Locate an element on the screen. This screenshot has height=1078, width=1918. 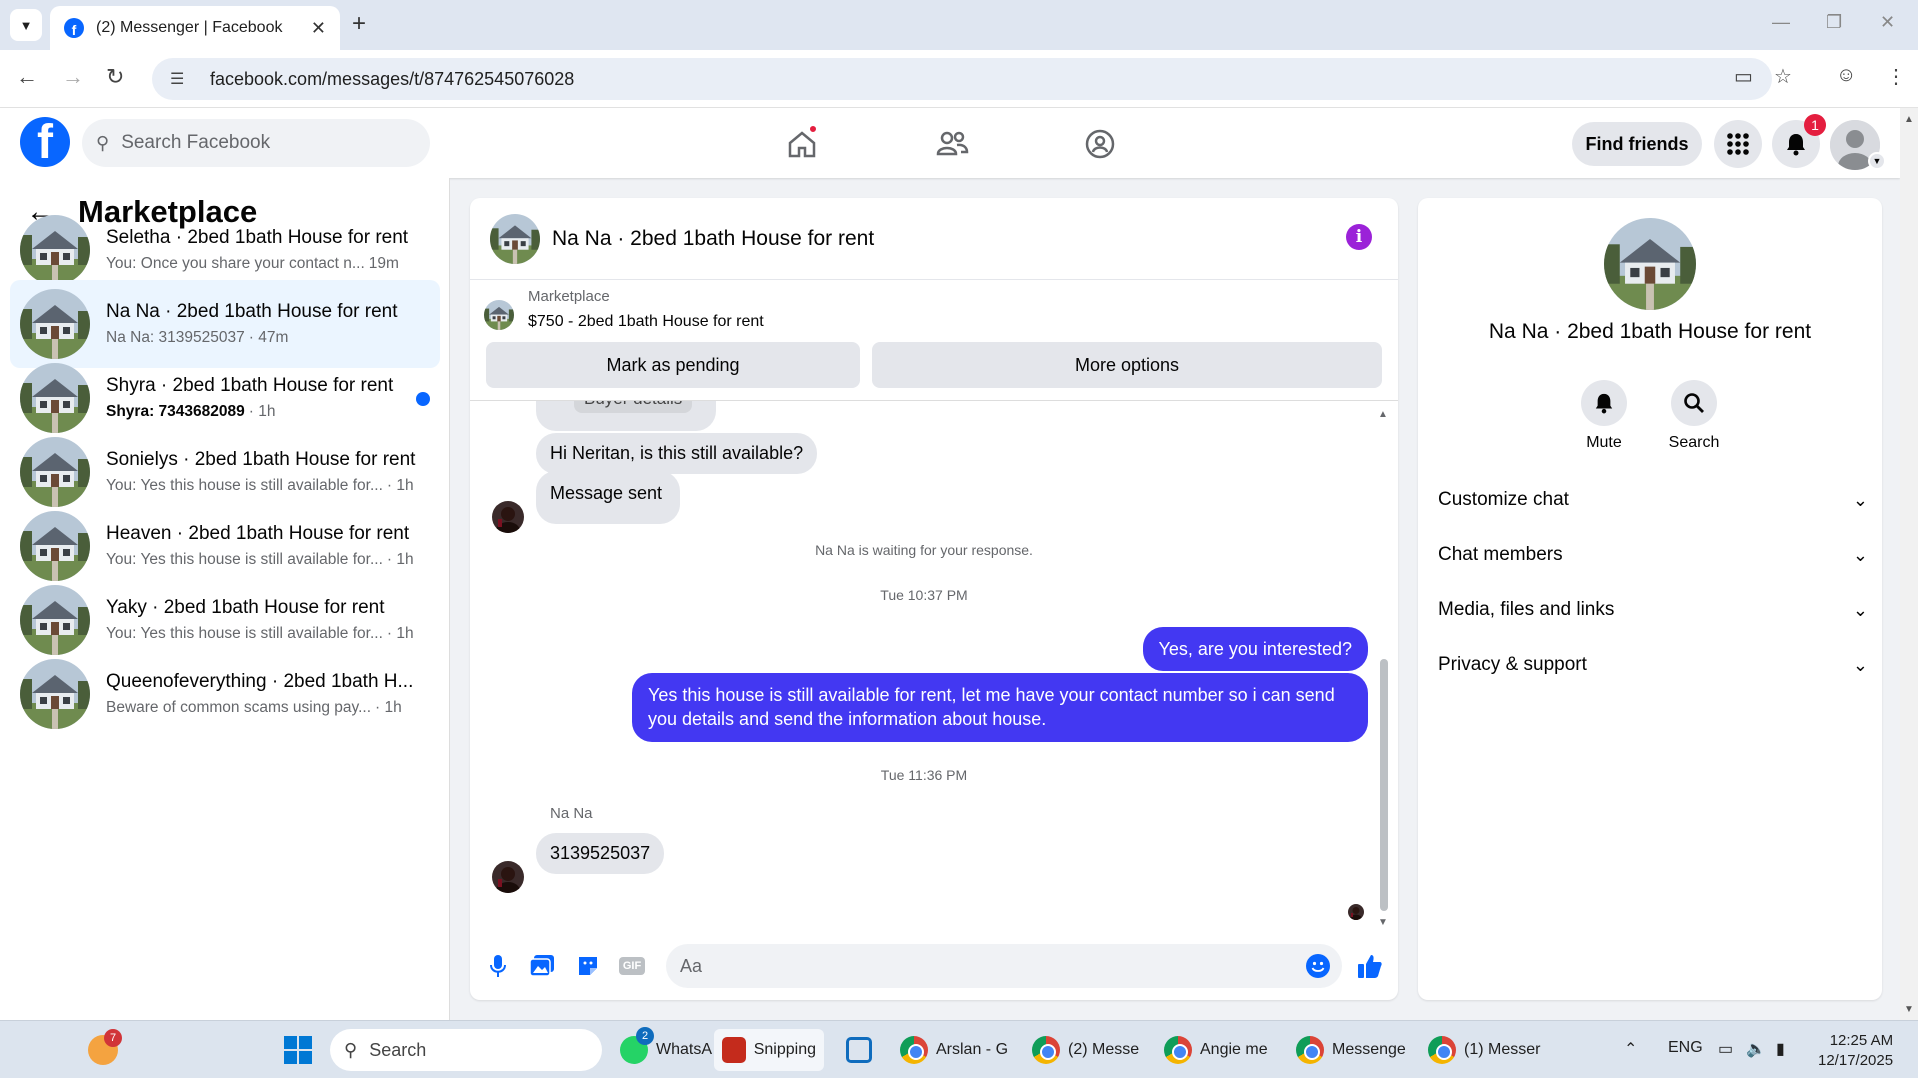
forward-arrow-icon: → is located at coordinates (73, 77).